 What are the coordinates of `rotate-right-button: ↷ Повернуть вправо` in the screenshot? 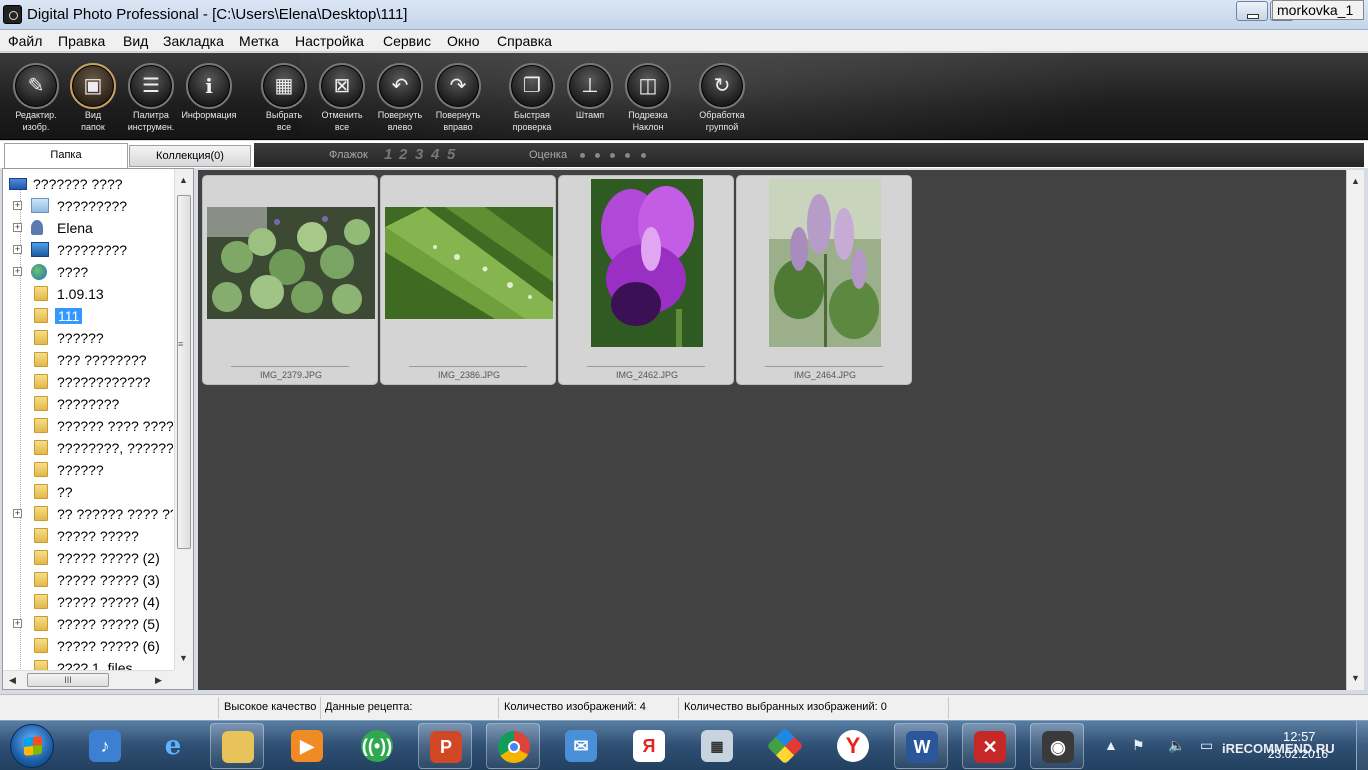 It's located at (458, 98).